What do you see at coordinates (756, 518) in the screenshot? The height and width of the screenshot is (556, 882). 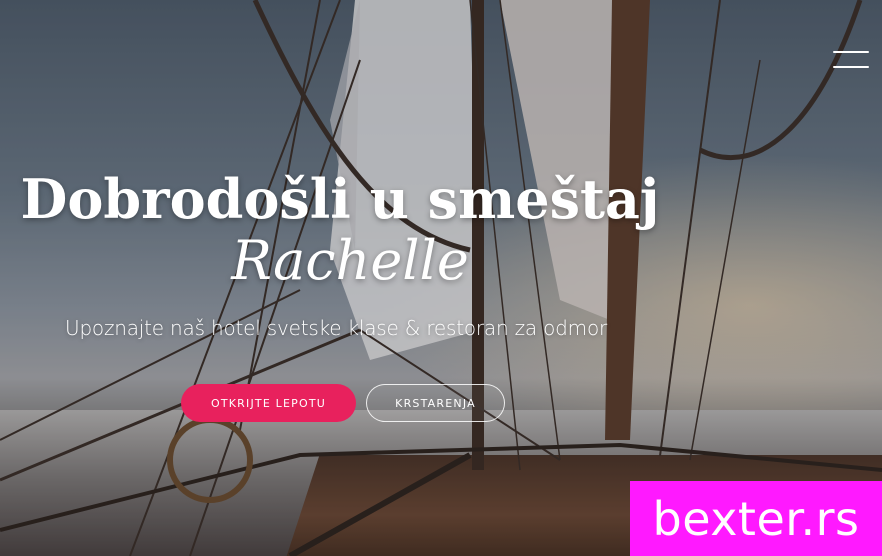 I see `watermark-logo: bexter.rs` at bounding box center [756, 518].